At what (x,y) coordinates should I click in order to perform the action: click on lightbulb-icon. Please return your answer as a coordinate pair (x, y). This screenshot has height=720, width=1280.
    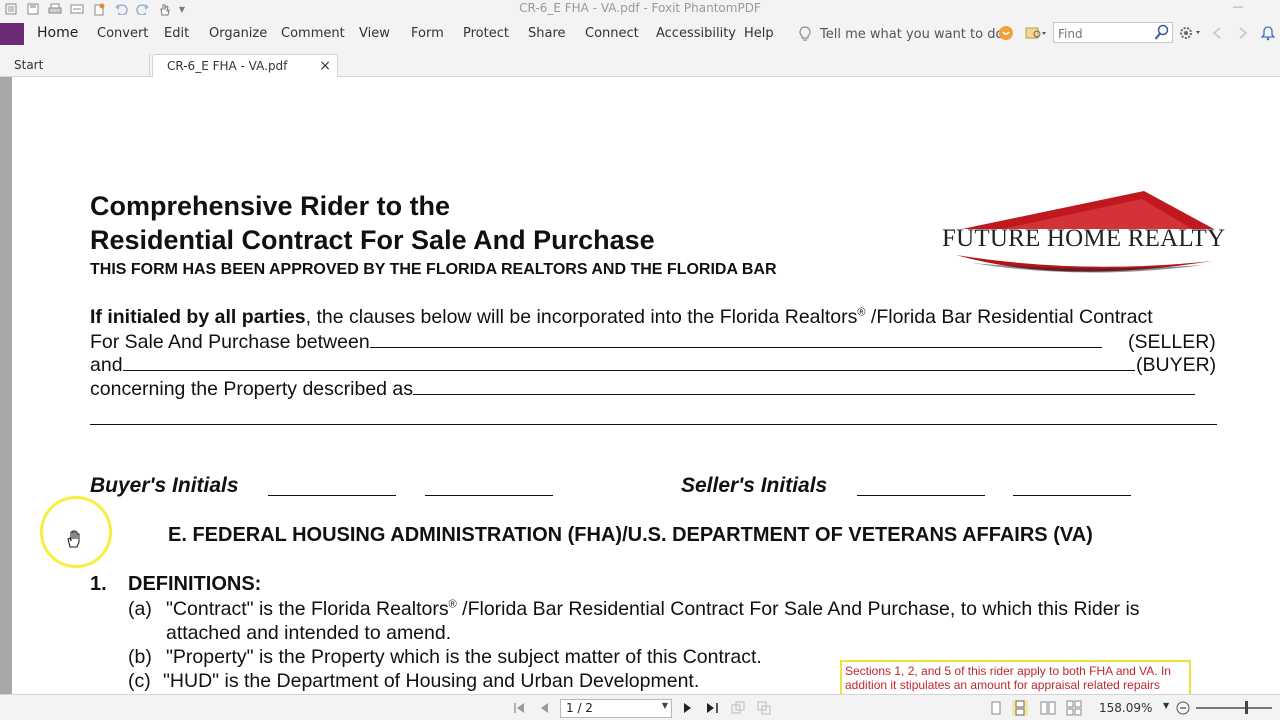
    Looking at the image, I should click on (805, 34).